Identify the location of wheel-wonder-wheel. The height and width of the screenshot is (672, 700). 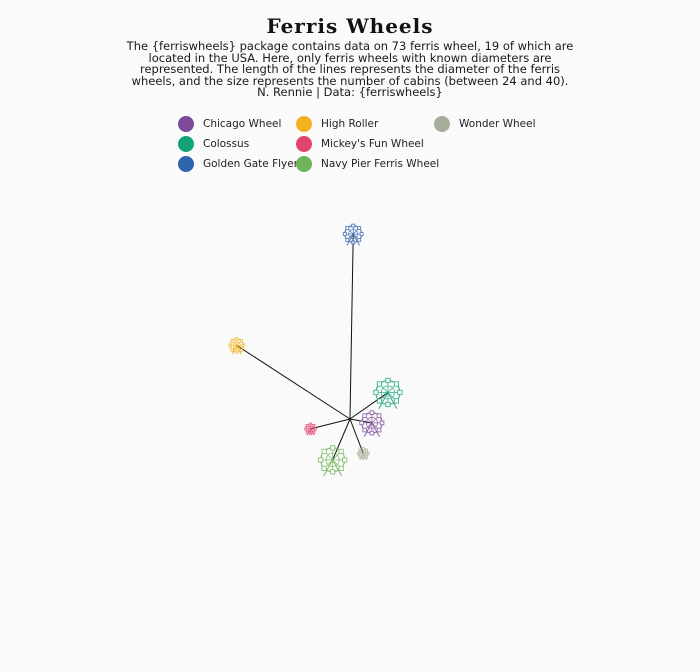
(363, 454).